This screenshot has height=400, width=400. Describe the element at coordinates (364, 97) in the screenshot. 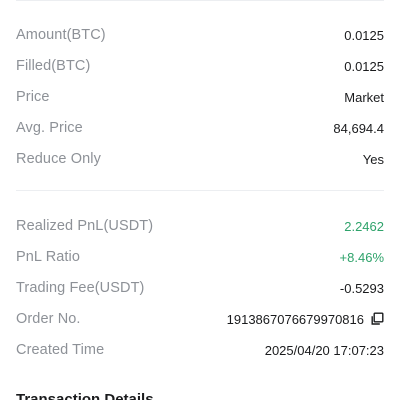

I see `price-value: Market` at that location.